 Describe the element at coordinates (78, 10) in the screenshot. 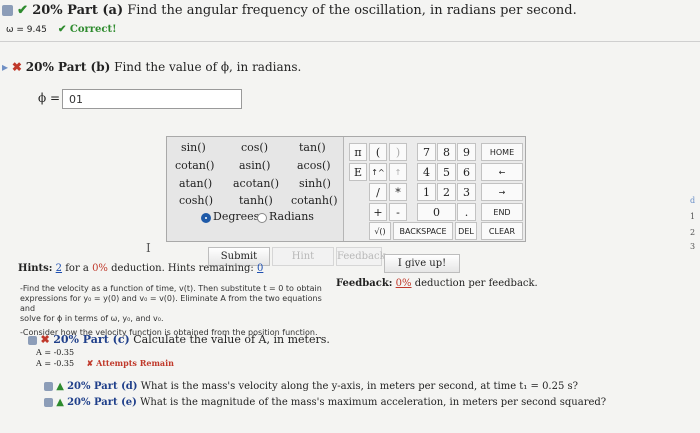

I see `part-a-percent: 20% Part (a)` at that location.